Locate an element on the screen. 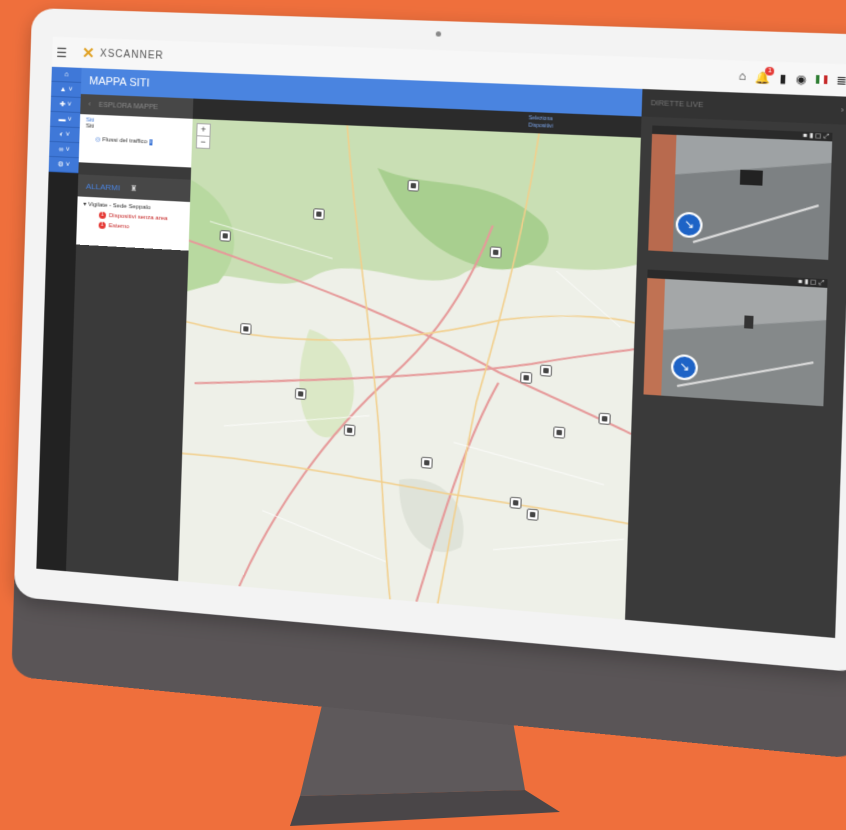  nav-settings-icon: ⚙ ˅ is located at coordinates (64, 165).